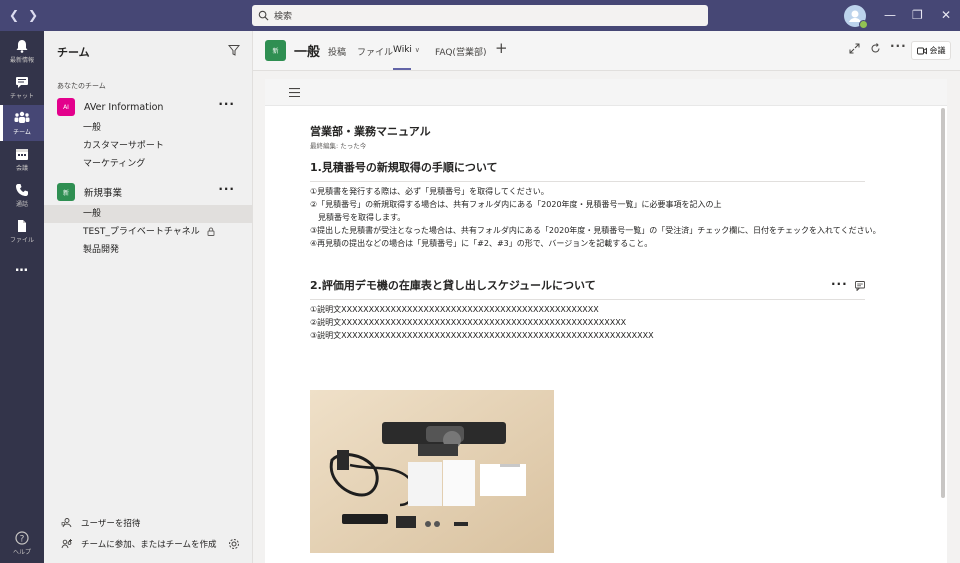 The height and width of the screenshot is (563, 960). What do you see at coordinates (307, 52) in the screenshot?
I see `channel-name: 一般` at bounding box center [307, 52].